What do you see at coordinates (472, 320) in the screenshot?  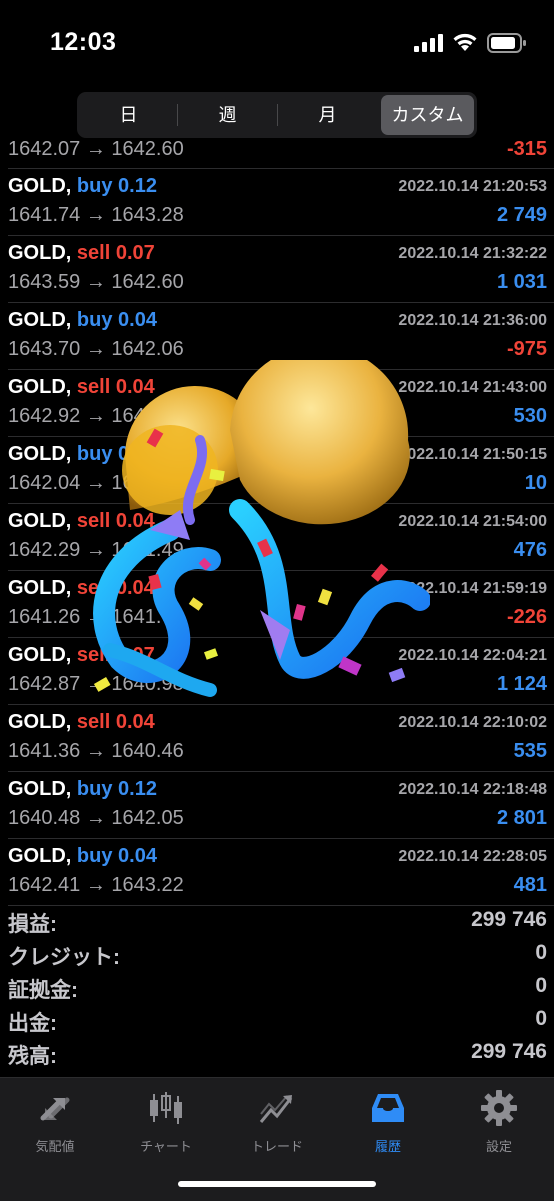 I see `trade-datetime: 2022.10.14 21:36:00` at bounding box center [472, 320].